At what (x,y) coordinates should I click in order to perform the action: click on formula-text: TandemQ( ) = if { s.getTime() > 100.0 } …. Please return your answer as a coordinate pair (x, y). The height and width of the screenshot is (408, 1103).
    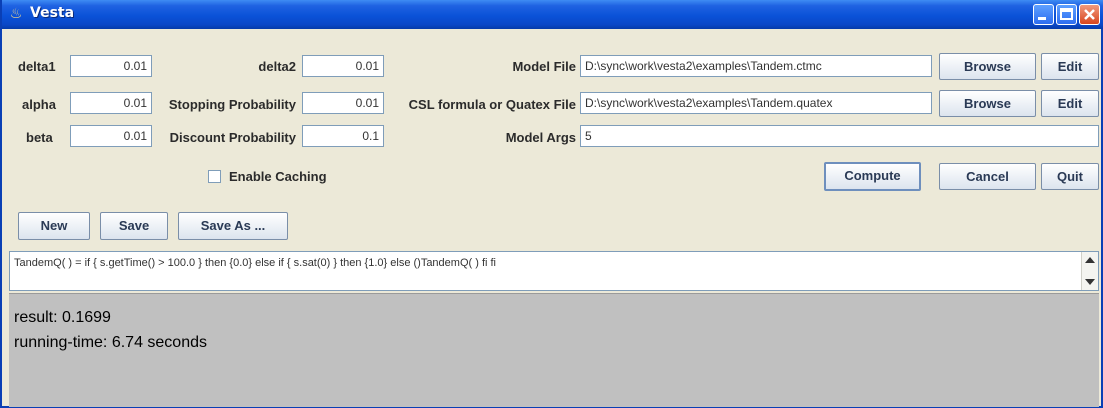
    Looking at the image, I should click on (255, 263).